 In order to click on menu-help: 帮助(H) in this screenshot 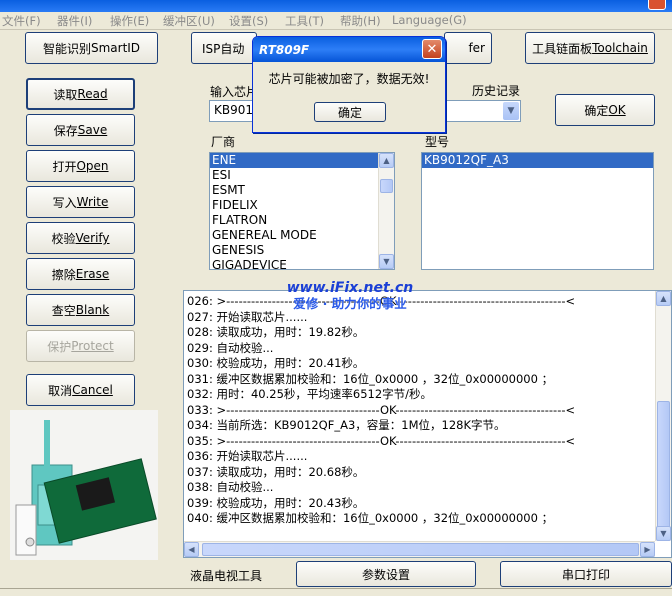, I will do `click(360, 21)`.